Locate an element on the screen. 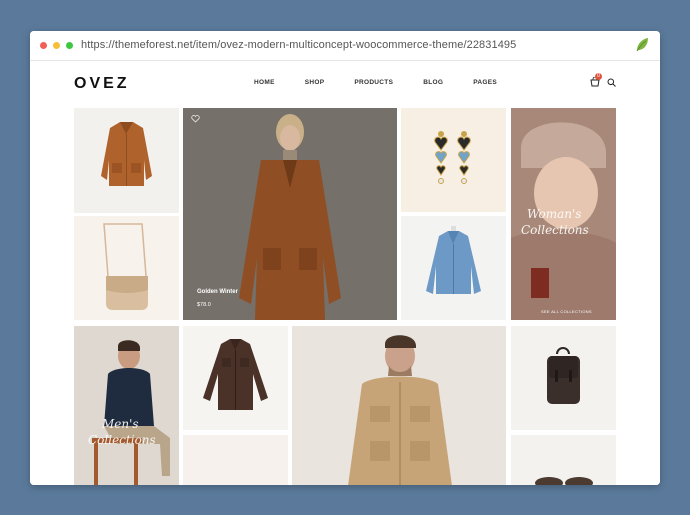 Image resolution: width=690 pixels, height=515 pixels. nav-blog: BLOG is located at coordinates (433, 82).